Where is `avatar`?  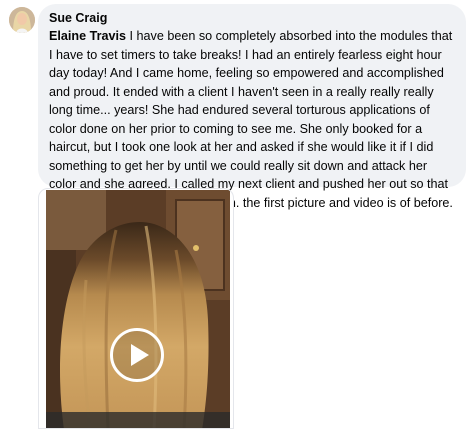
avatar is located at coordinates (22, 20).